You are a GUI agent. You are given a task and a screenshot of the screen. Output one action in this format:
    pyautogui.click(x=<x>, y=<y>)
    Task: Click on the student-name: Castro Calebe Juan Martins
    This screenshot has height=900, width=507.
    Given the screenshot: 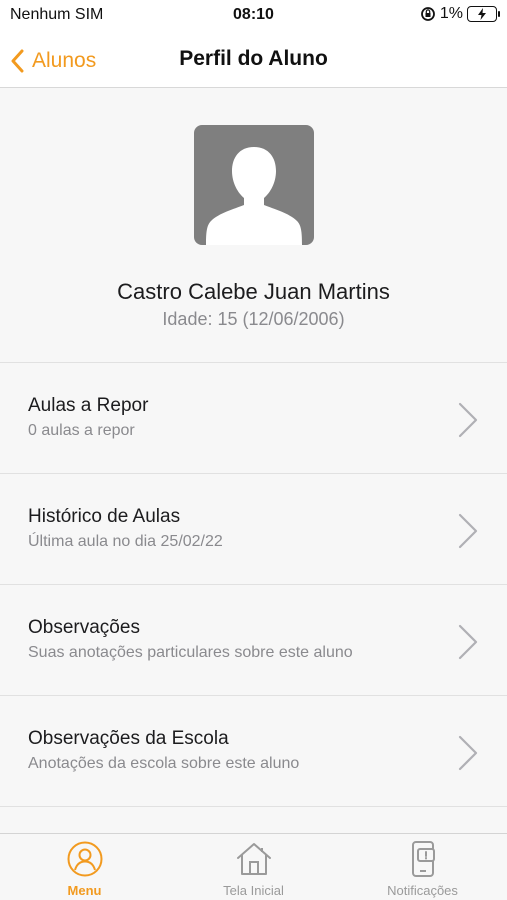 What is the action you would take?
    pyautogui.click(x=253, y=291)
    